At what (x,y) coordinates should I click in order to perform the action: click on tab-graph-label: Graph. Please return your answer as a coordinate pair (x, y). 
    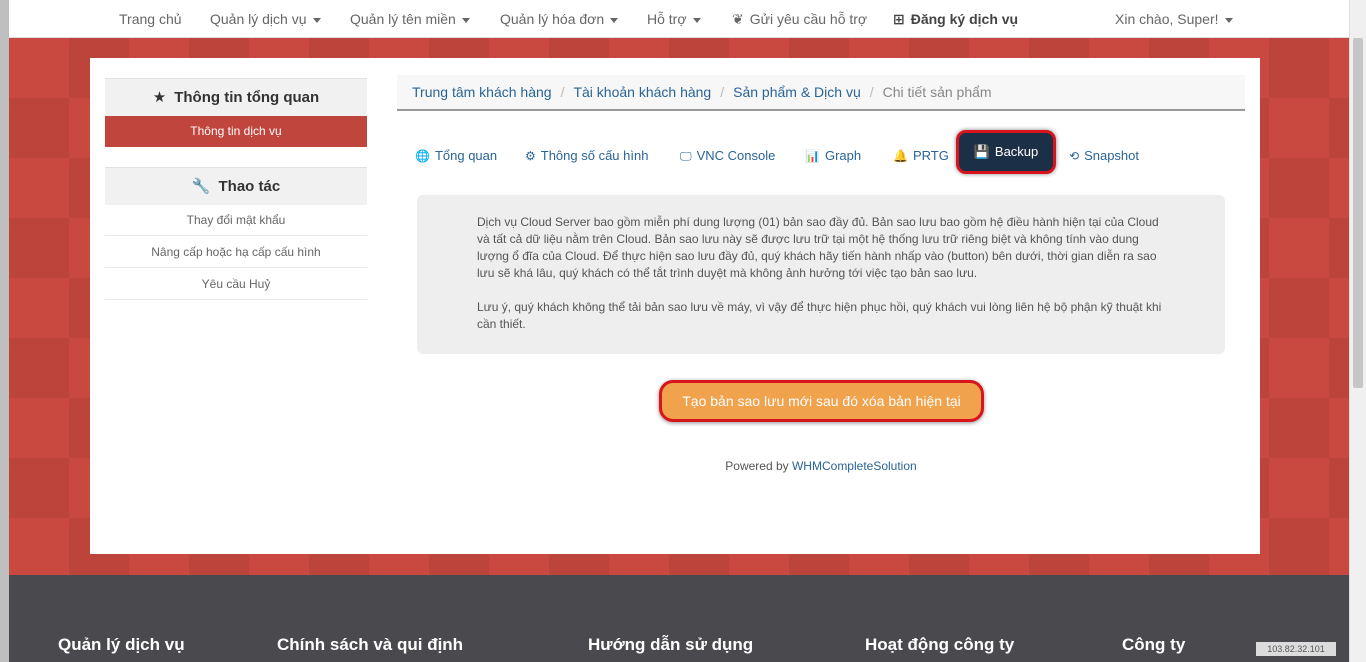
    Looking at the image, I should click on (843, 155).